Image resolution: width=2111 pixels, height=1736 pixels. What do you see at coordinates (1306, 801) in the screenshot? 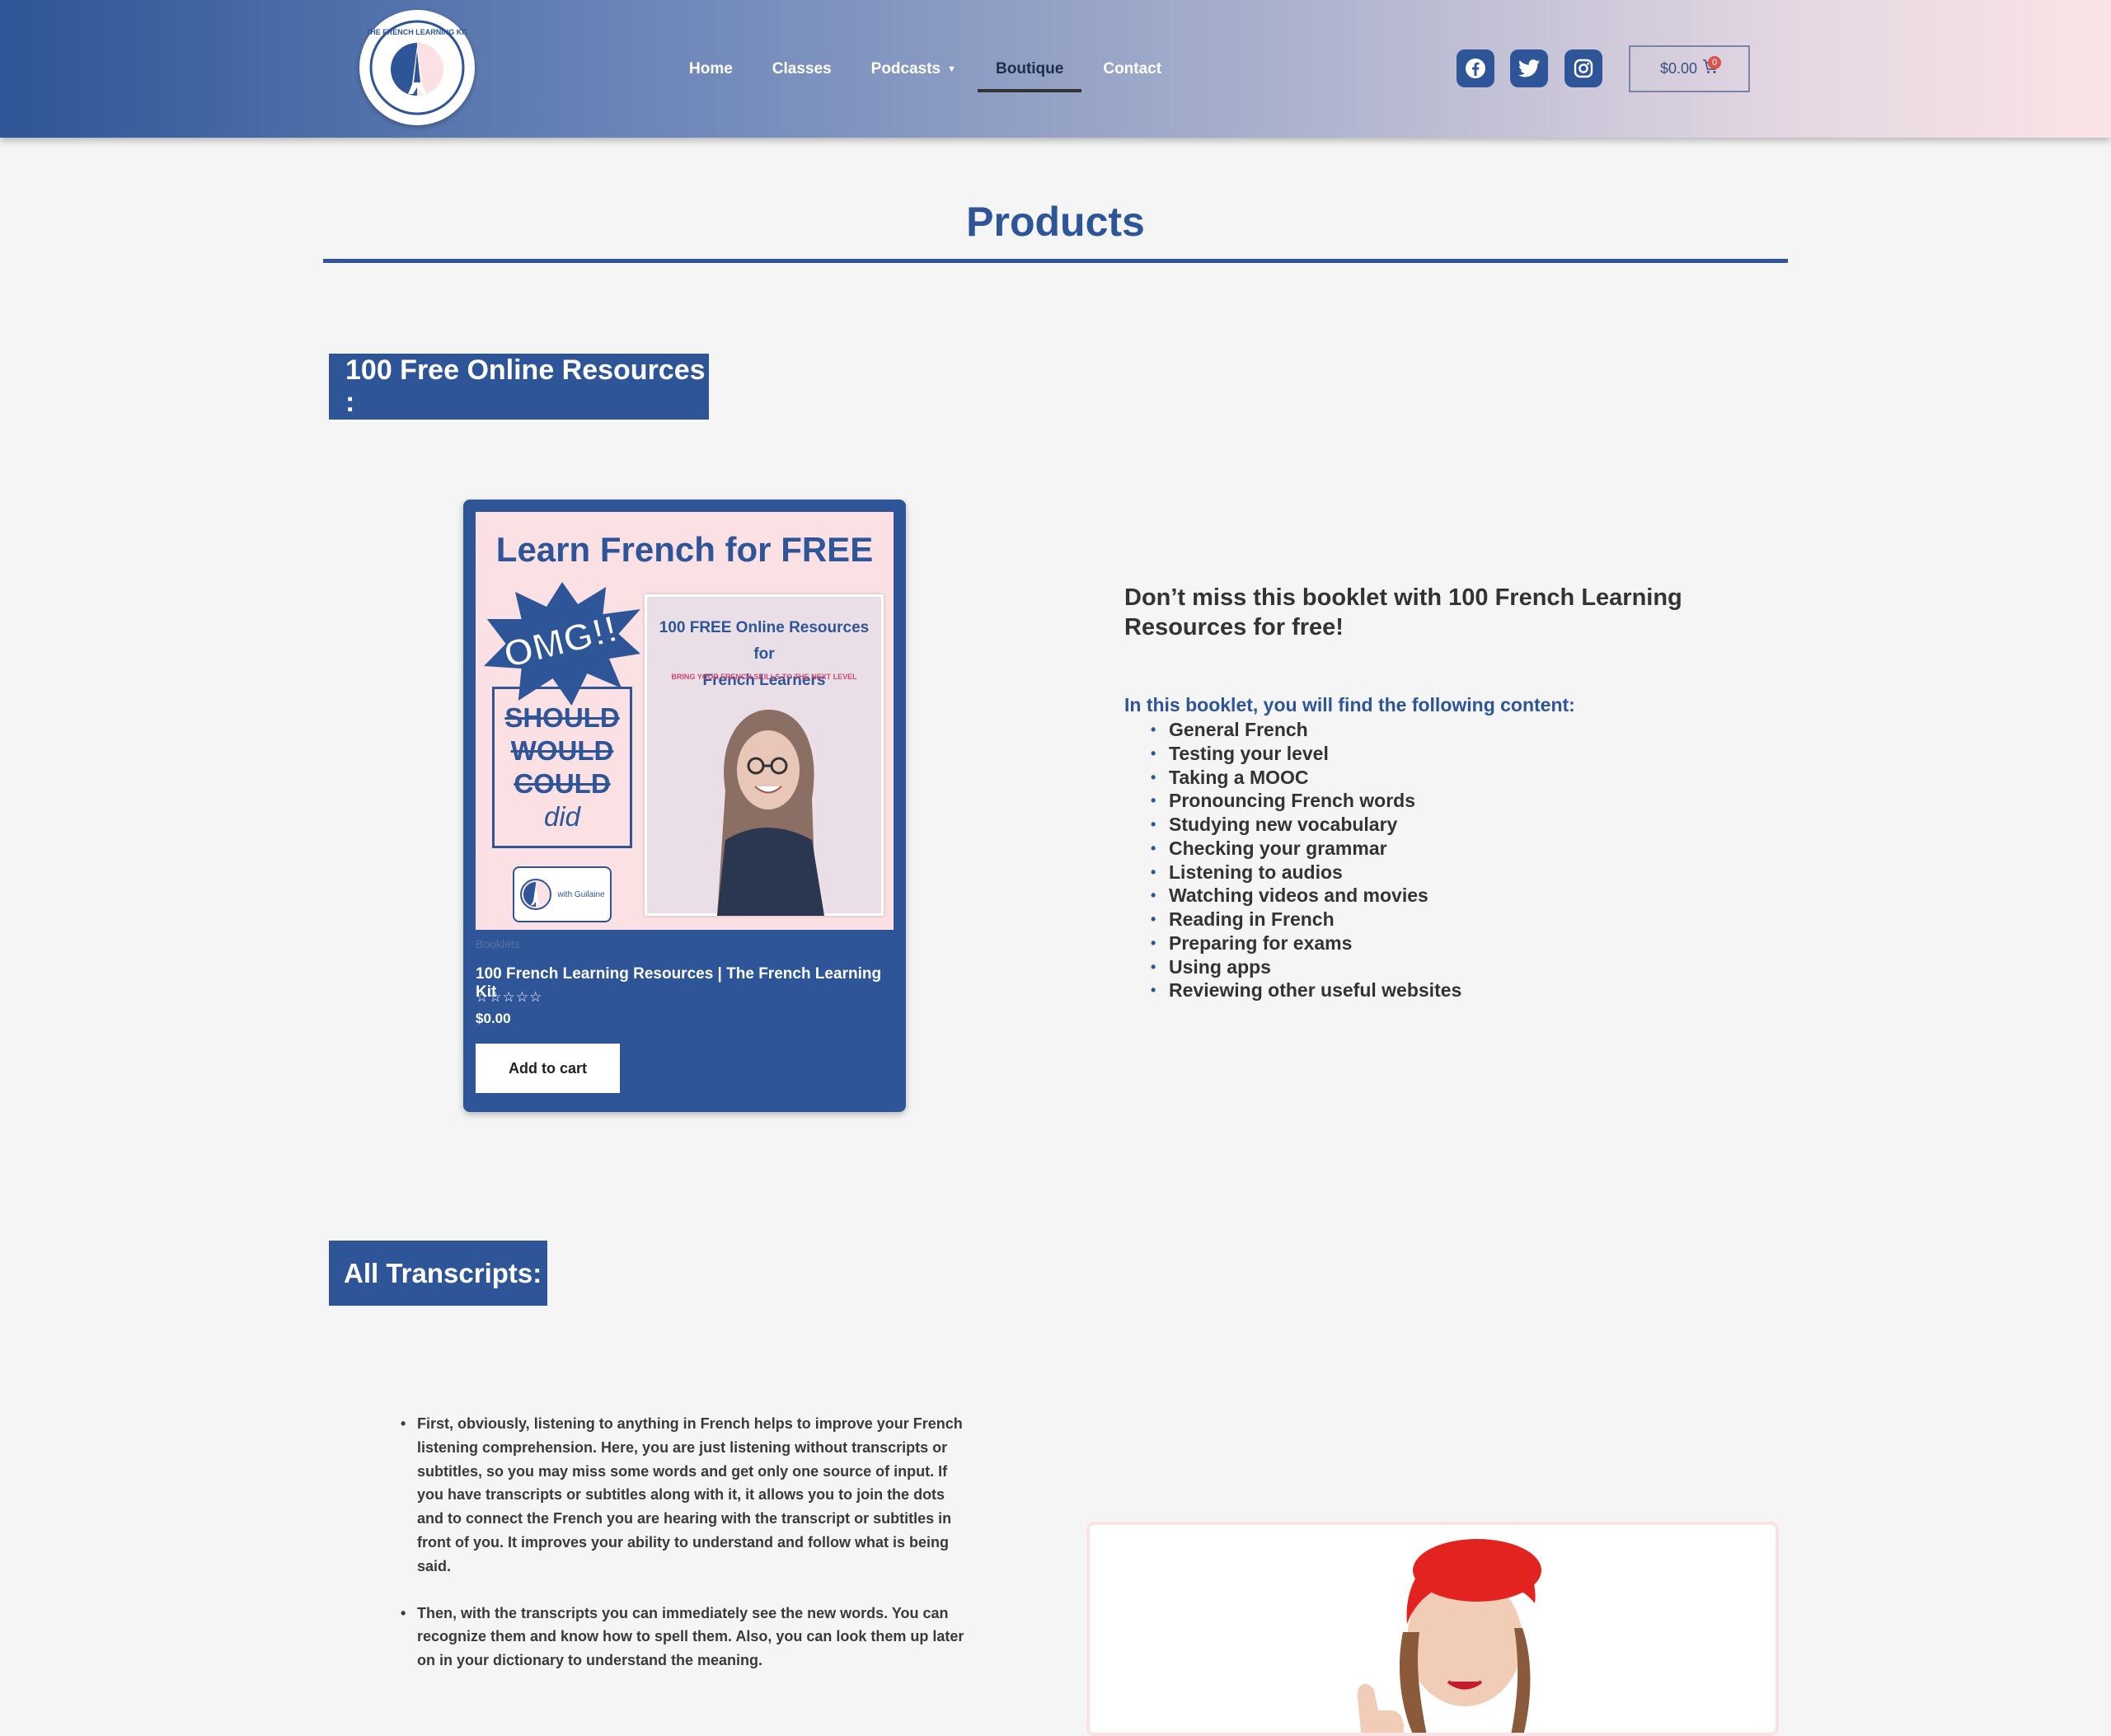
I see `list-item: Pronouncing French words` at bounding box center [1306, 801].